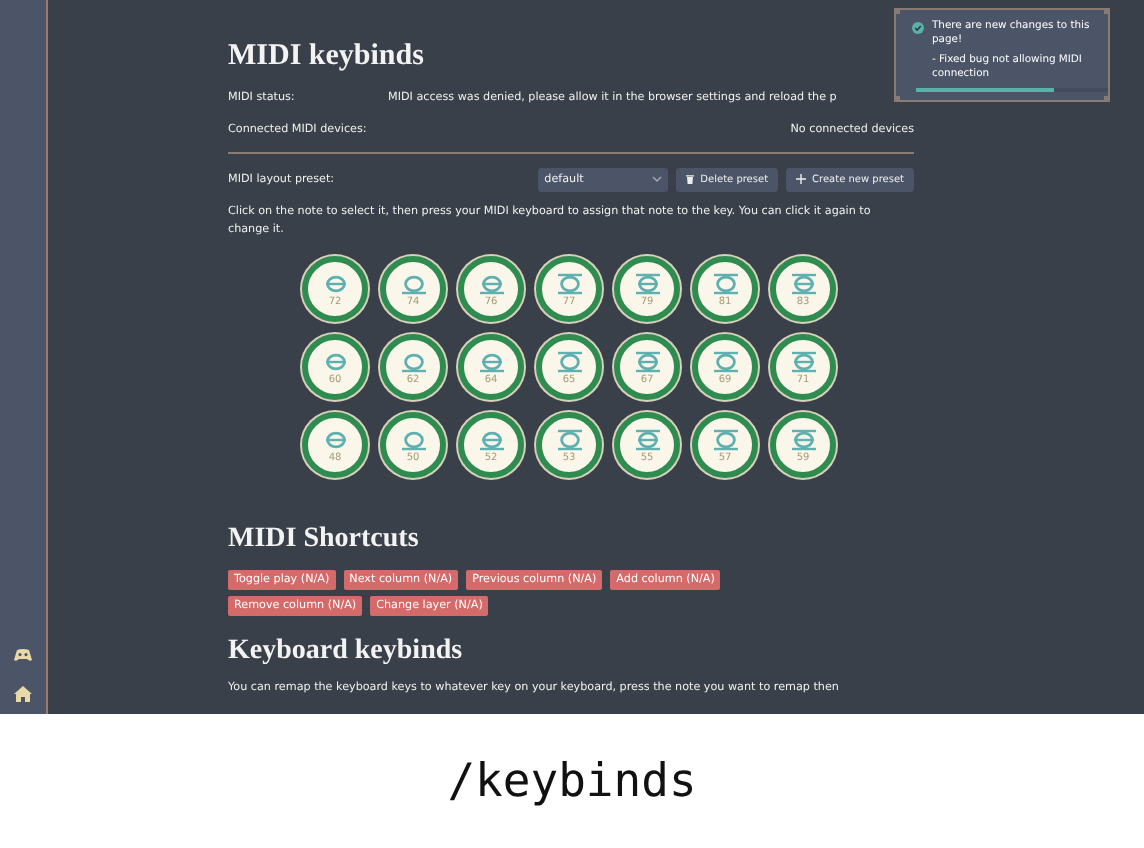 The width and height of the screenshot is (1144, 848). I want to click on chevron-down-icon, so click(657, 179).